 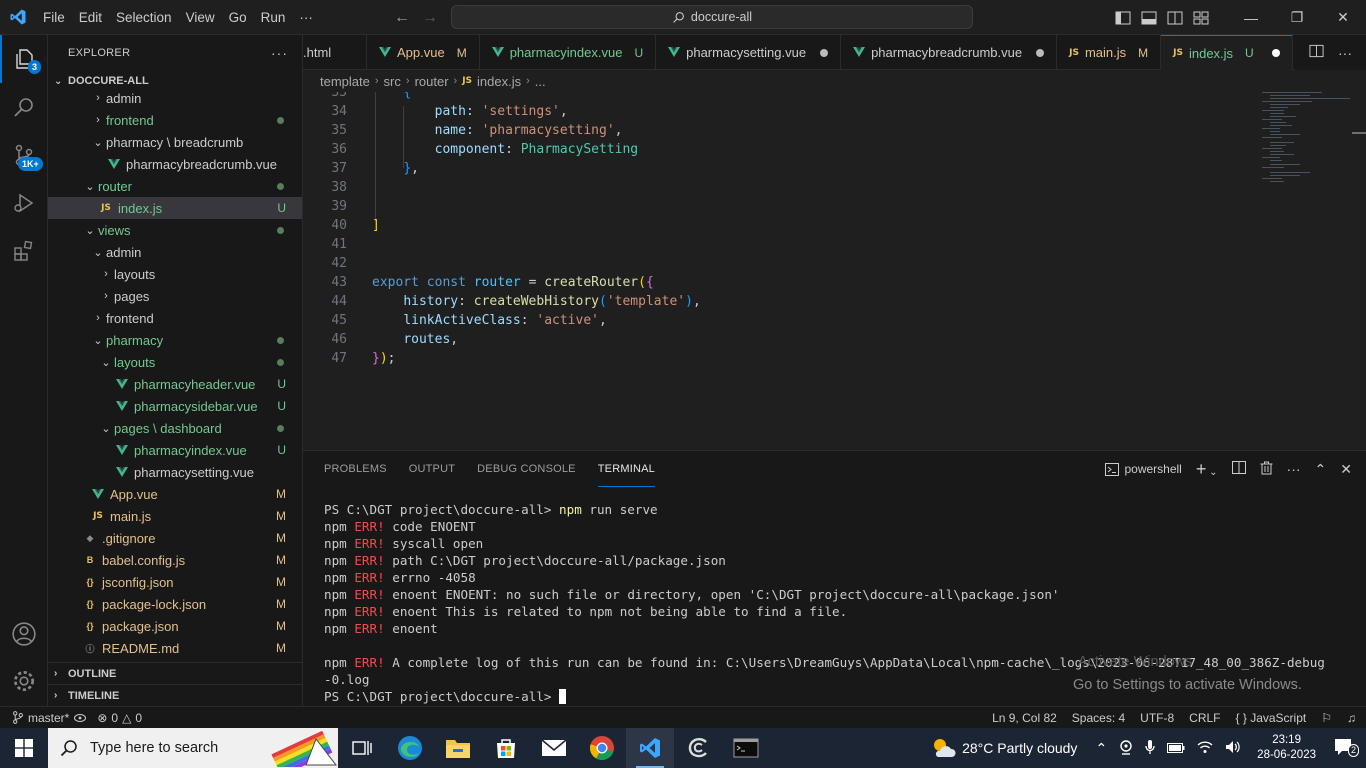 What do you see at coordinates (712, 17) in the screenshot?
I see `command-center-search: doccure-all` at bounding box center [712, 17].